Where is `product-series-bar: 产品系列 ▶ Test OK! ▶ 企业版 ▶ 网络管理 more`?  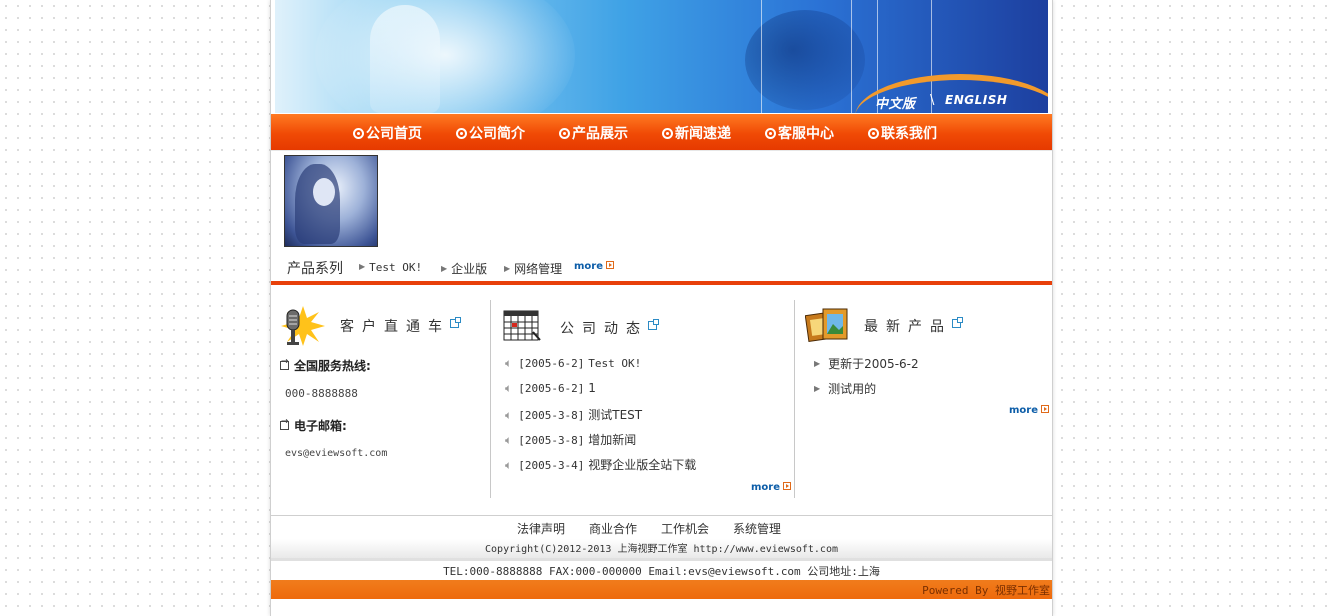
product-series-bar: 产品系列 ▶ Test OK! ▶ 企业版 ▶ 网络管理 more is located at coordinates (667, 267).